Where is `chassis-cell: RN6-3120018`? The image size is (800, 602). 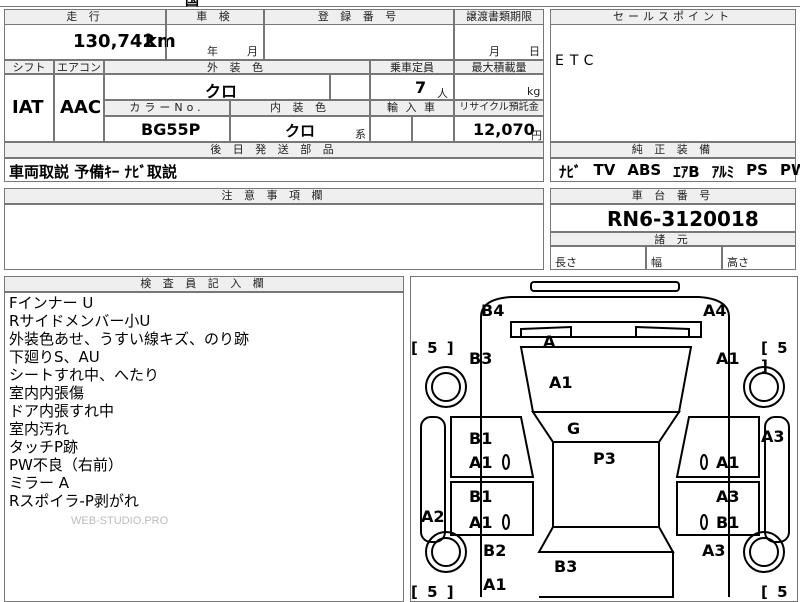
chassis-cell: RN6-3120018 is located at coordinates (673, 218).